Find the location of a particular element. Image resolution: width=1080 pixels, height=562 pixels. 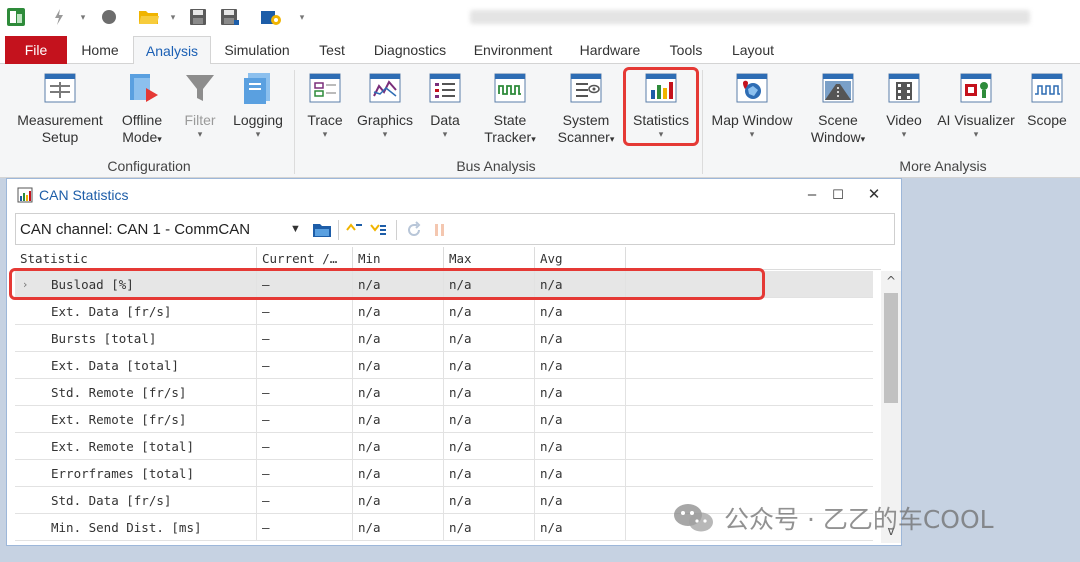

customize-qat-icon: ▾ is located at coordinates (302, 17).